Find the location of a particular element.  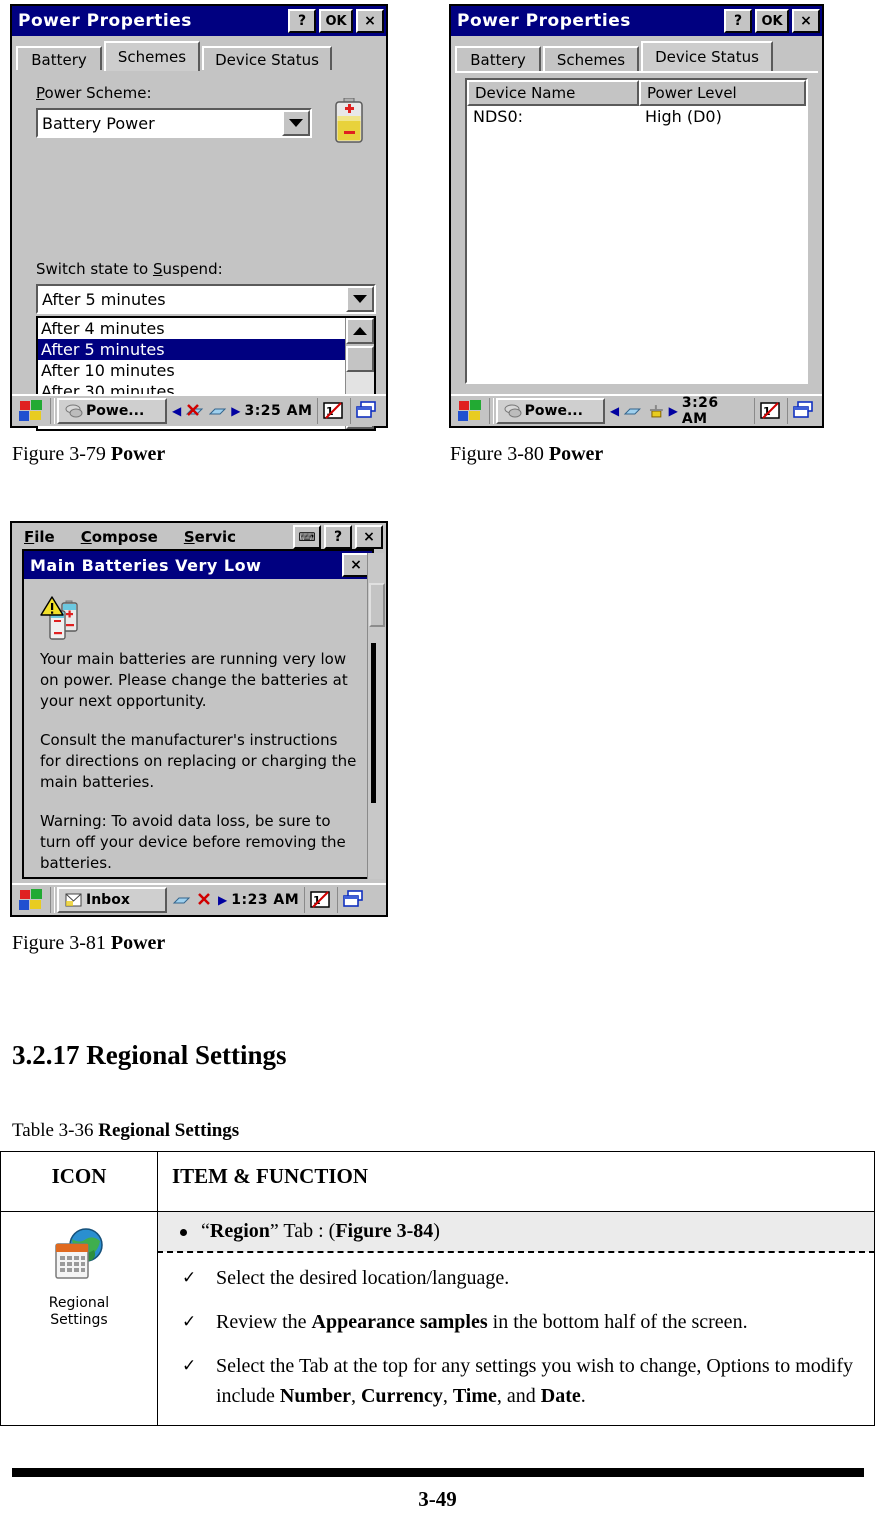

bullet-mid: ” Tab : ( is located at coordinates (302, 1231).